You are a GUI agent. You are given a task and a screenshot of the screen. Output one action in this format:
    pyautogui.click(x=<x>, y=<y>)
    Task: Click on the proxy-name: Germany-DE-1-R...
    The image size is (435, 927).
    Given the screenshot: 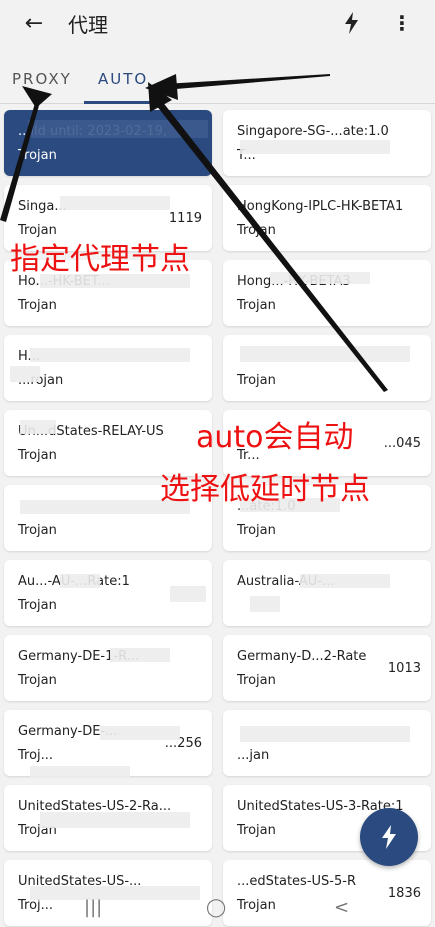 What is the action you would take?
    pyautogui.click(x=79, y=656)
    